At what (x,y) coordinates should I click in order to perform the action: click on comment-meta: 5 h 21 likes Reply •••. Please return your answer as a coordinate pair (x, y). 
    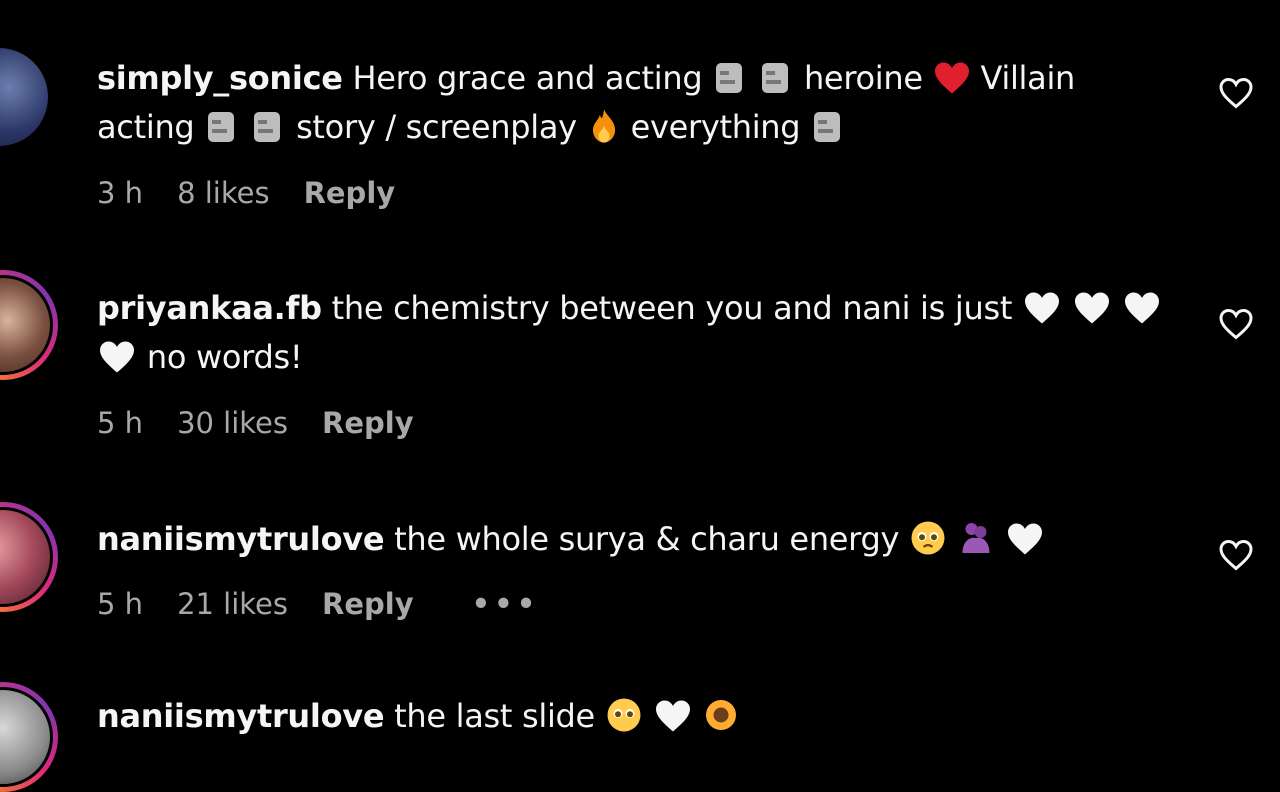
    Looking at the image, I should click on (335, 604).